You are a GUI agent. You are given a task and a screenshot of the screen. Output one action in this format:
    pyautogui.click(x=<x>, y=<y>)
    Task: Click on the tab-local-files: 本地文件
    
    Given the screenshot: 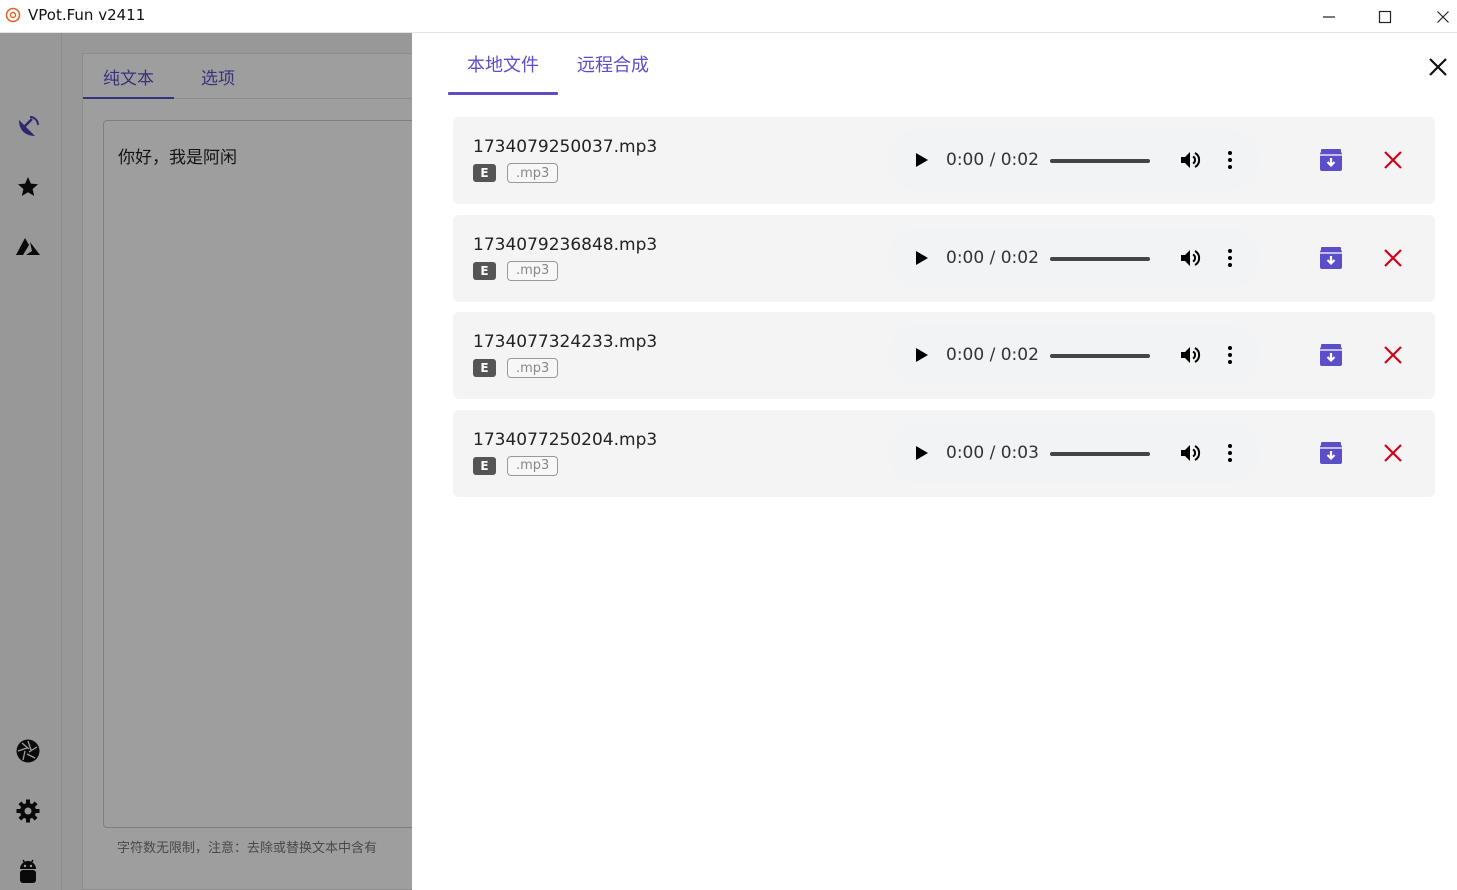 What is the action you would take?
    pyautogui.click(x=503, y=64)
    